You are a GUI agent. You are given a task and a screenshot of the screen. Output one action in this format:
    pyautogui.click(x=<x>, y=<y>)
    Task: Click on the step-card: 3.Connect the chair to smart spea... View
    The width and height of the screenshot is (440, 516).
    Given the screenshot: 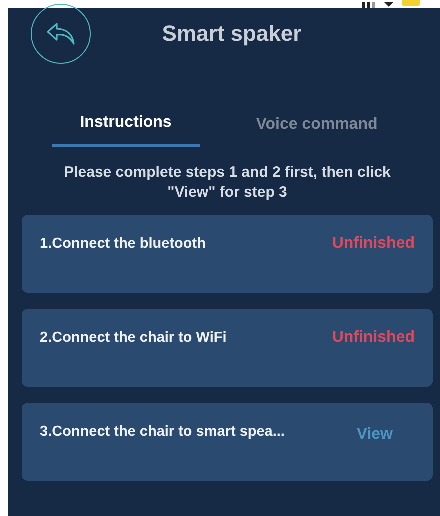 What is the action you would take?
    pyautogui.click(x=227, y=442)
    